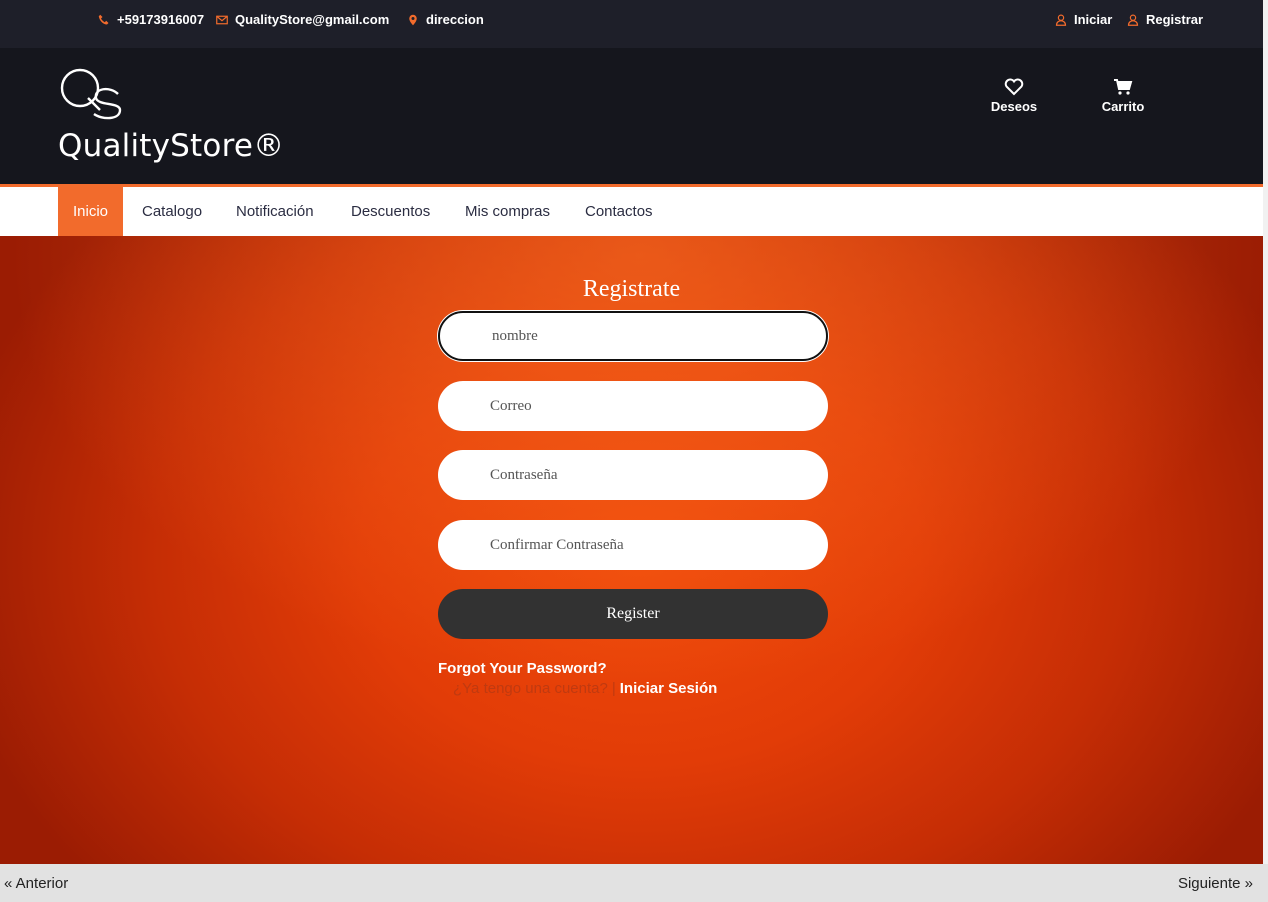 The image size is (1268, 902). Describe the element at coordinates (633, 545) in the screenshot. I see `confirm-password-input` at that location.